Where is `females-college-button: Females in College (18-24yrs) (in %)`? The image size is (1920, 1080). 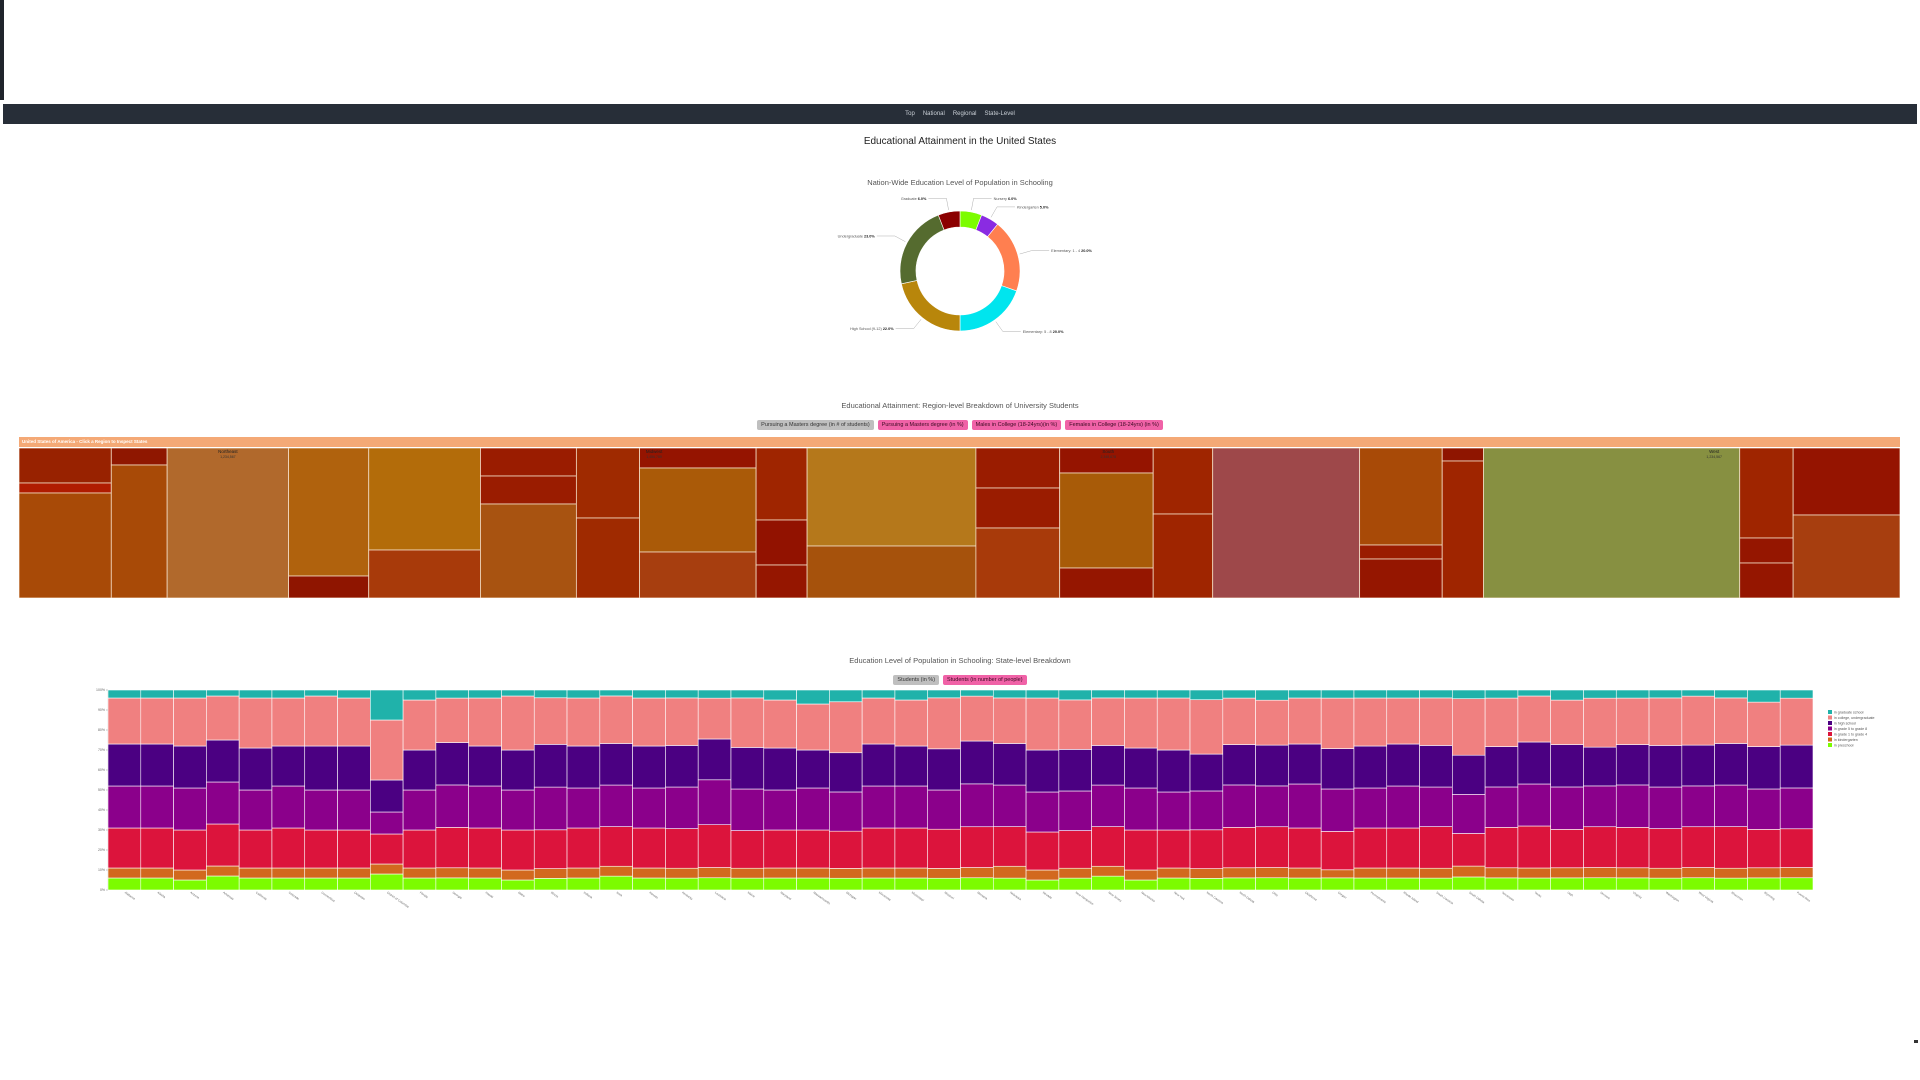 females-college-button: Females in College (18-24yrs) (in %) is located at coordinates (1114, 425).